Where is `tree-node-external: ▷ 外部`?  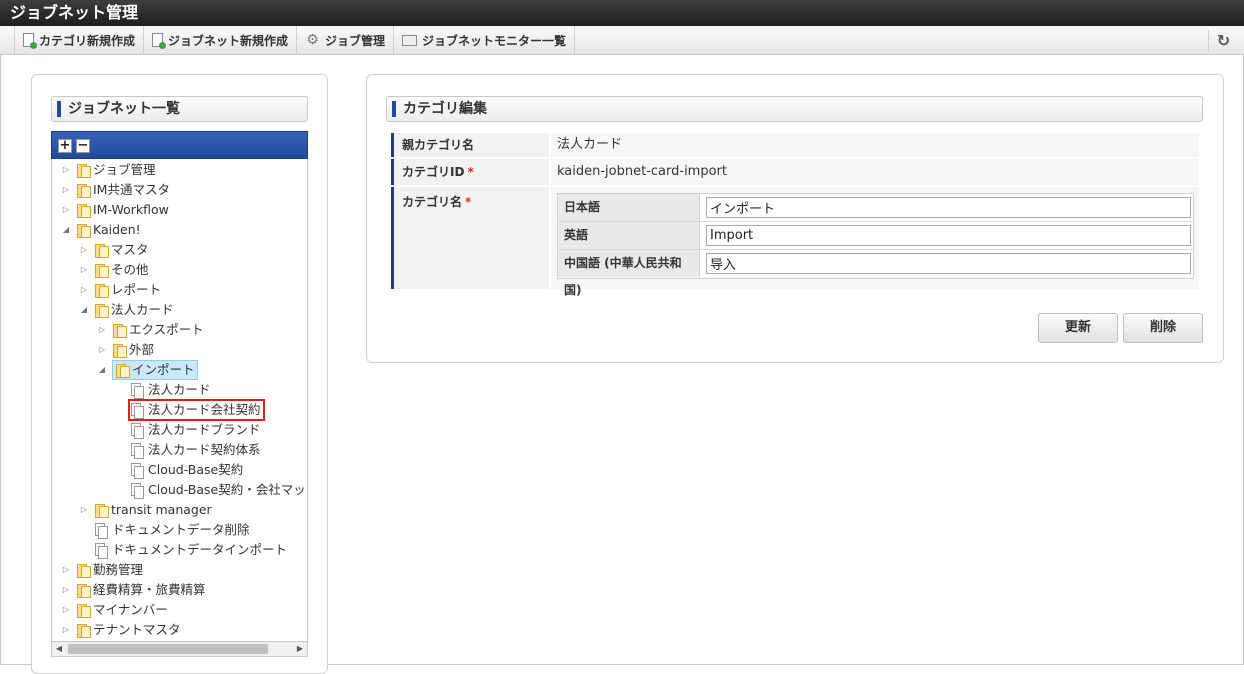
tree-node-external: ▷ 外部 is located at coordinates (125, 350).